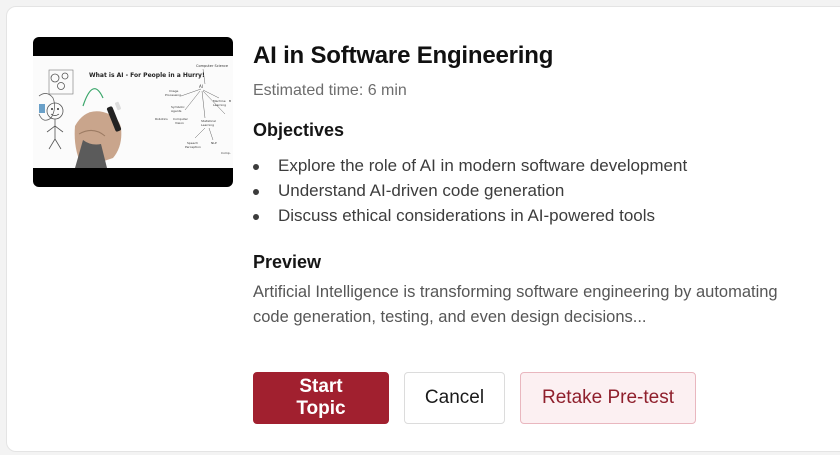 Image resolution: width=840 pixels, height=455 pixels. What do you see at coordinates (214, 143) in the screenshot?
I see `svg-text: NLP` at bounding box center [214, 143].